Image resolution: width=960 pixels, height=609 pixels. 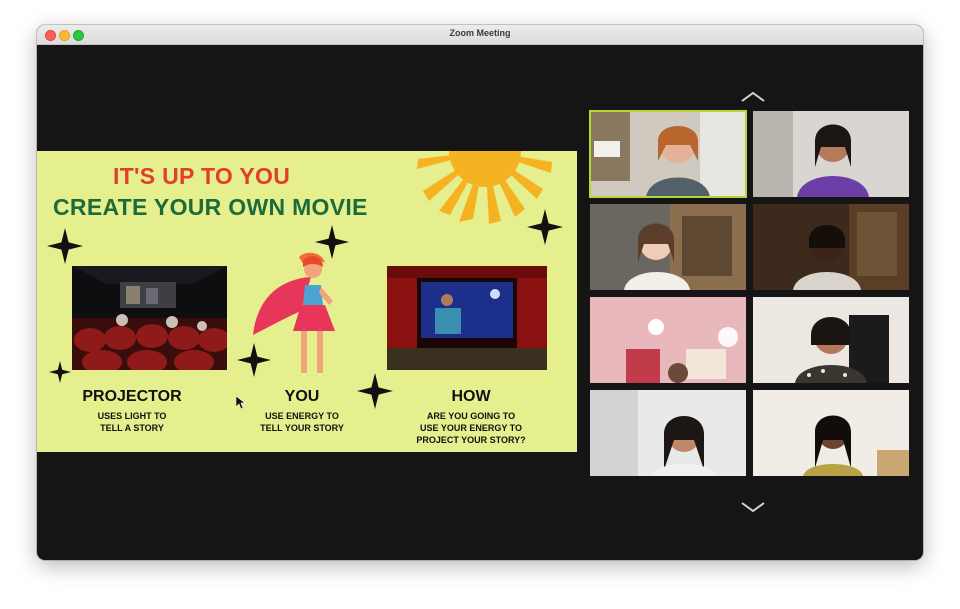 I want to click on hero-girl-illustration, so click(x=294, y=312).